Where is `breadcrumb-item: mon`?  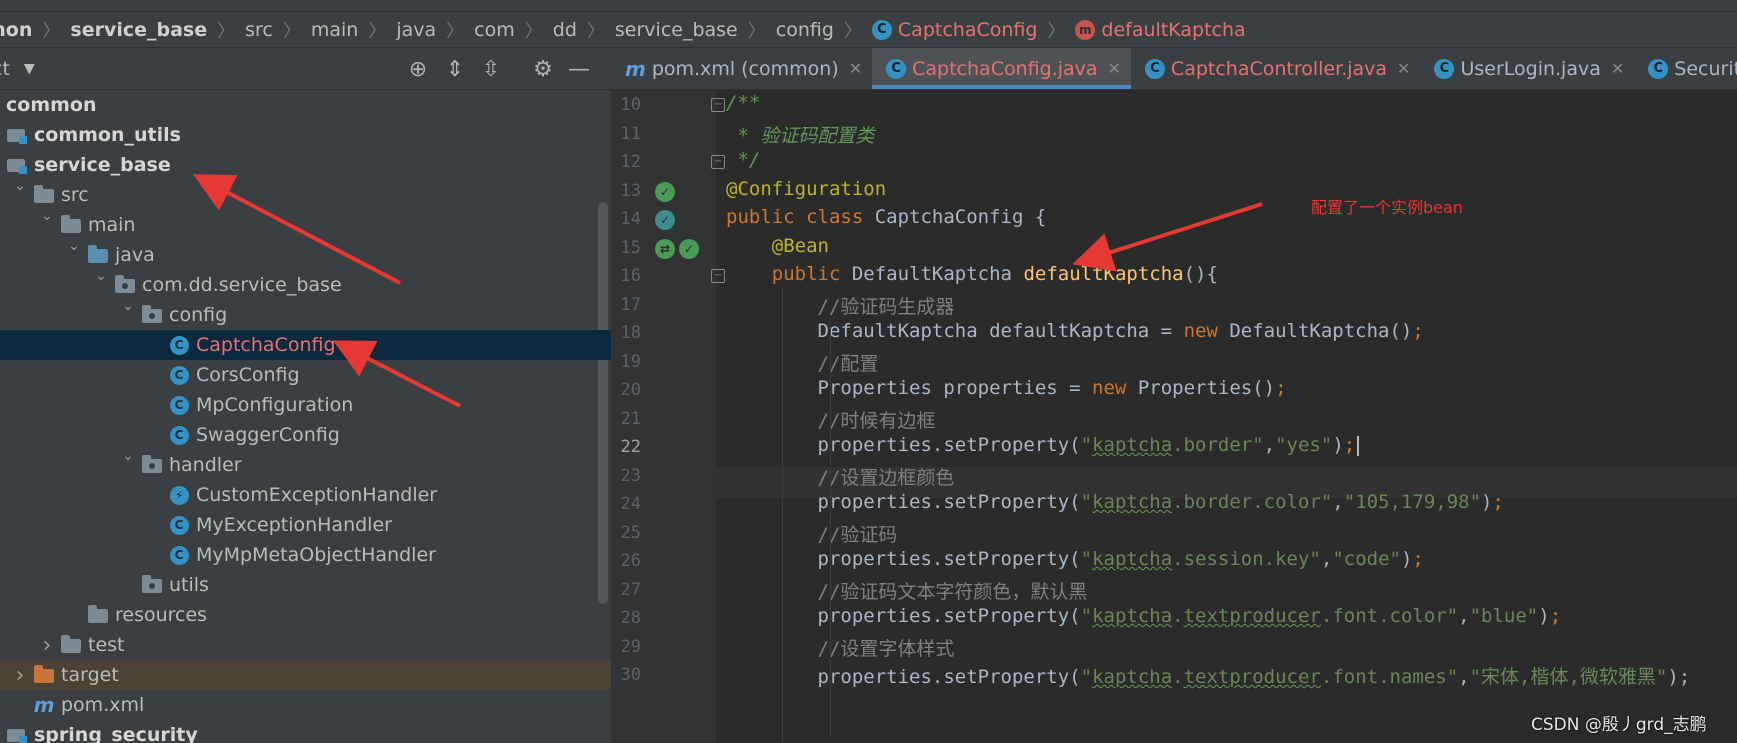
breadcrumb-item: mon is located at coordinates (16, 30).